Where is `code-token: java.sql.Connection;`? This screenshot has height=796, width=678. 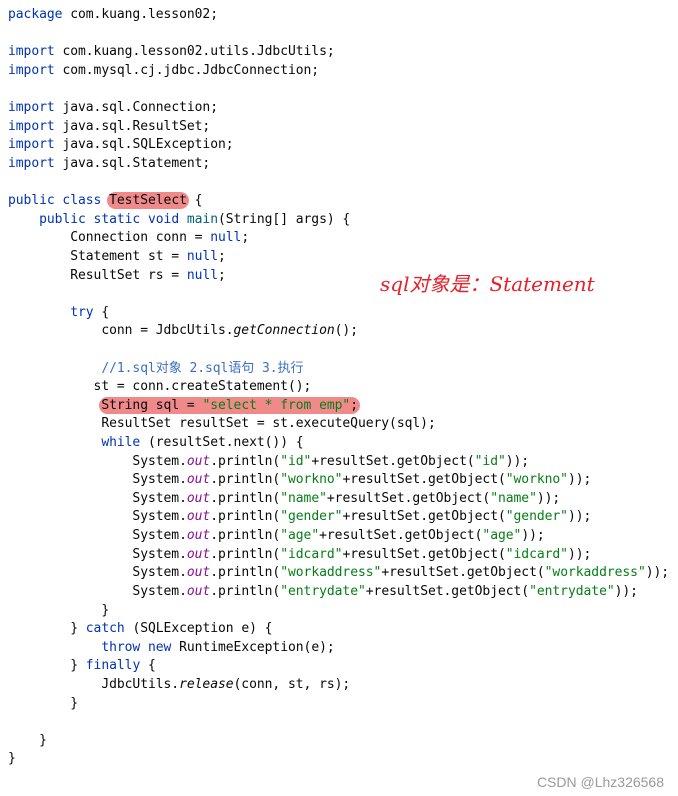 code-token: java.sql.Connection; is located at coordinates (136, 108).